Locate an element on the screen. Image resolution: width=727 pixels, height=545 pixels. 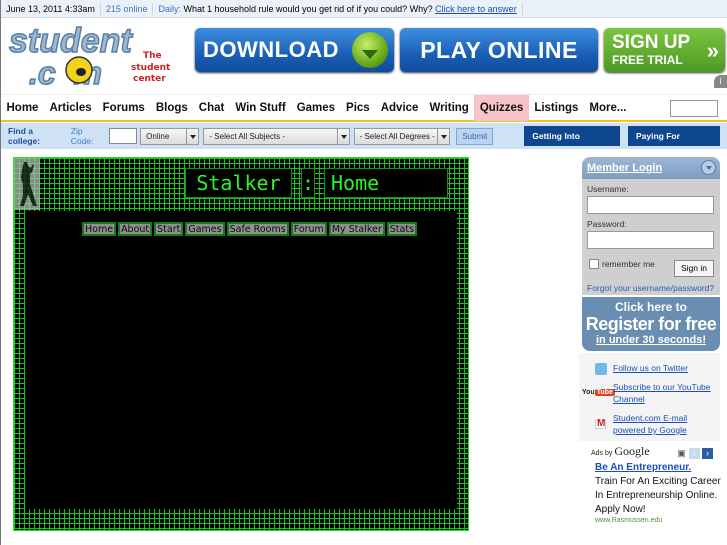
nav-item-articles: Articles is located at coordinates (70, 108).